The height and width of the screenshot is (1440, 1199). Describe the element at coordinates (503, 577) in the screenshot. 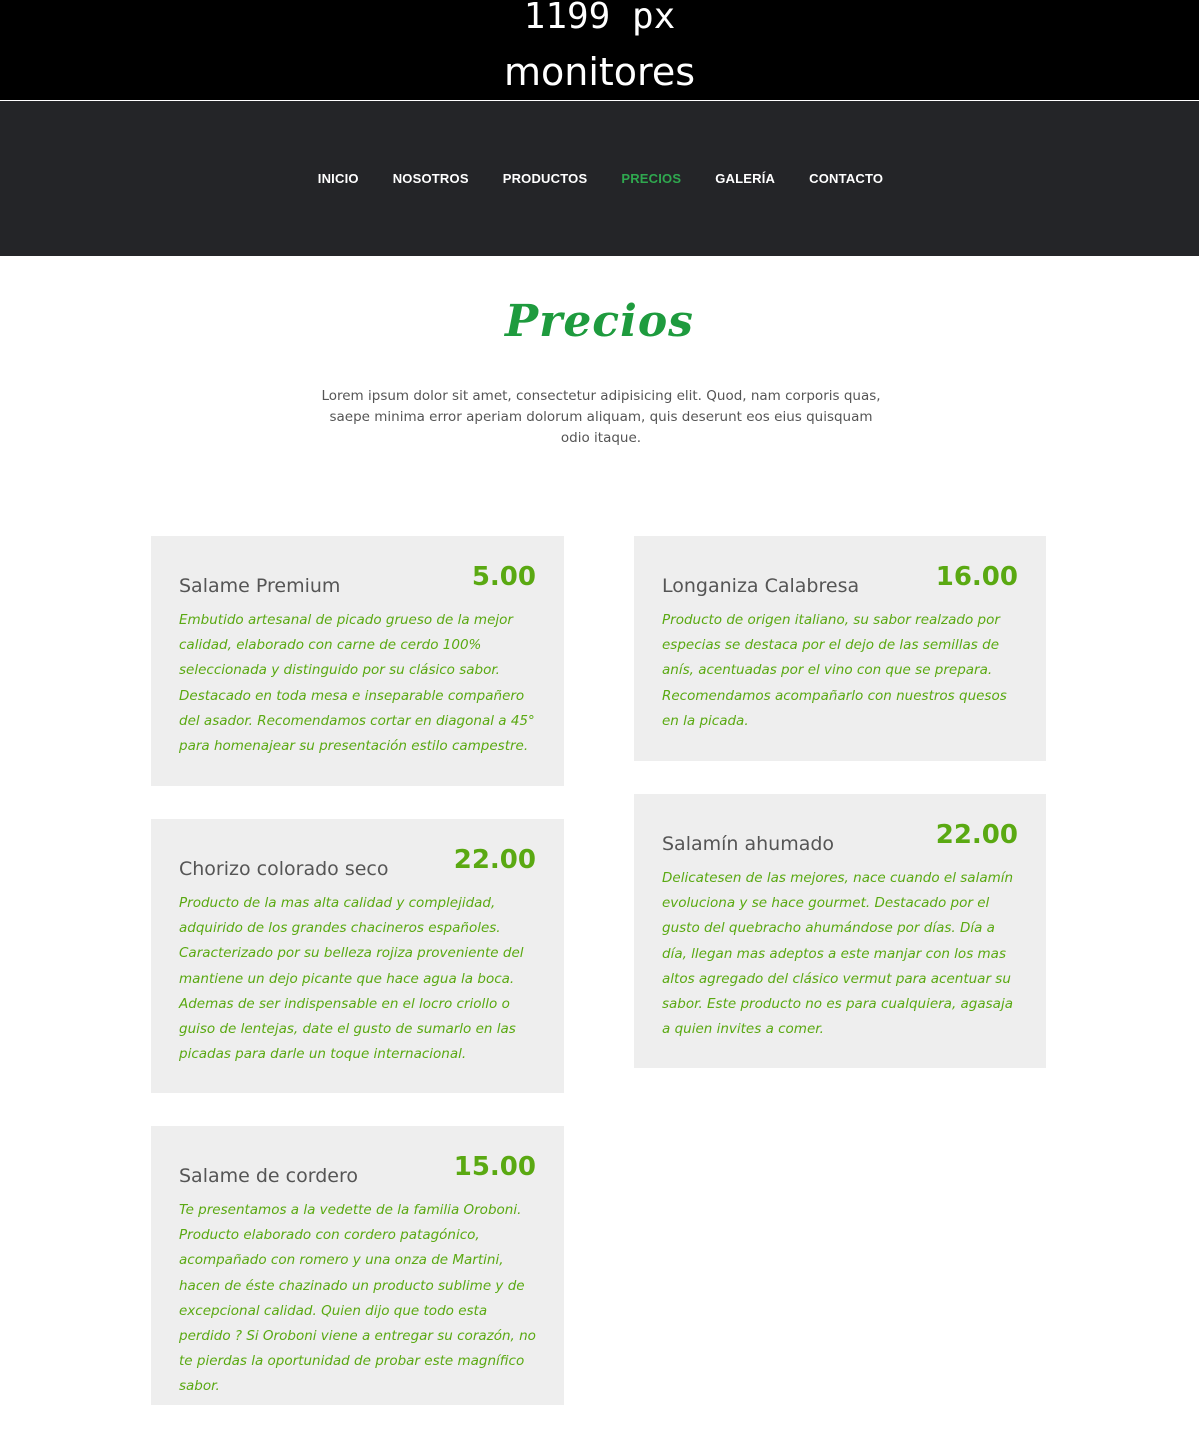

I see `product-price: 5.00` at that location.